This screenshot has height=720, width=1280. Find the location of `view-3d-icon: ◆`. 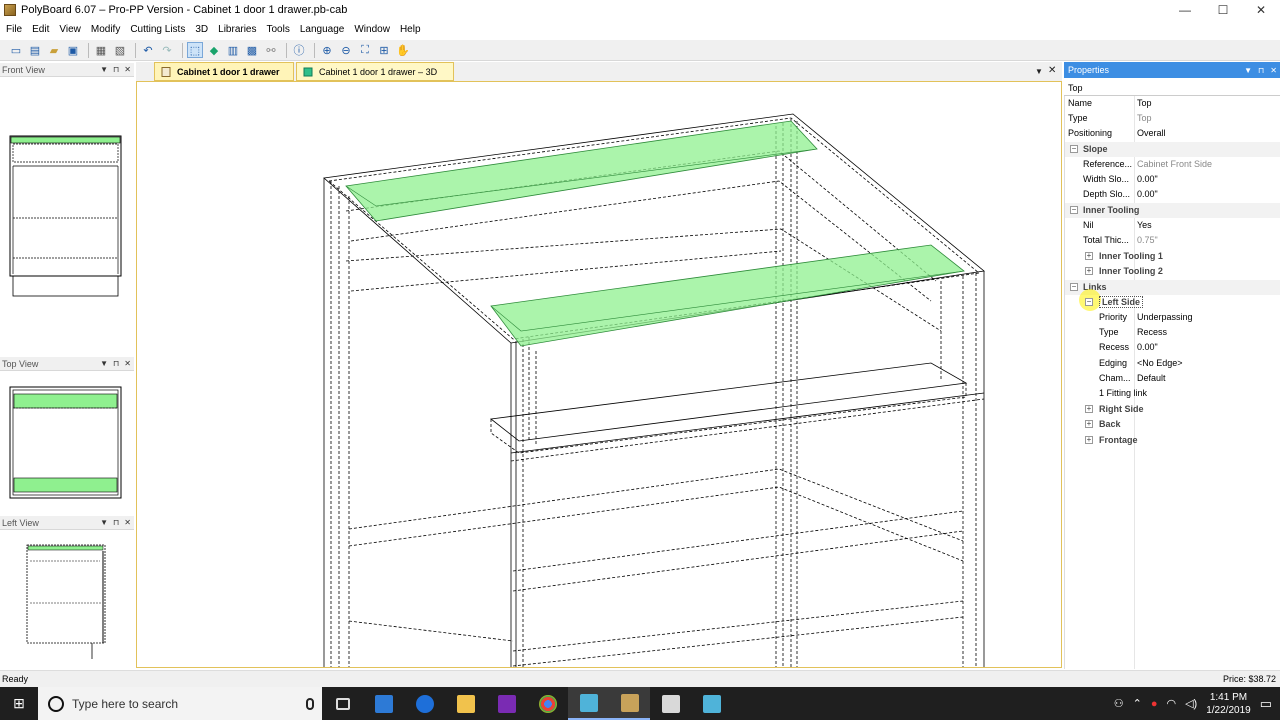

view-3d-icon: ◆ is located at coordinates (214, 50).